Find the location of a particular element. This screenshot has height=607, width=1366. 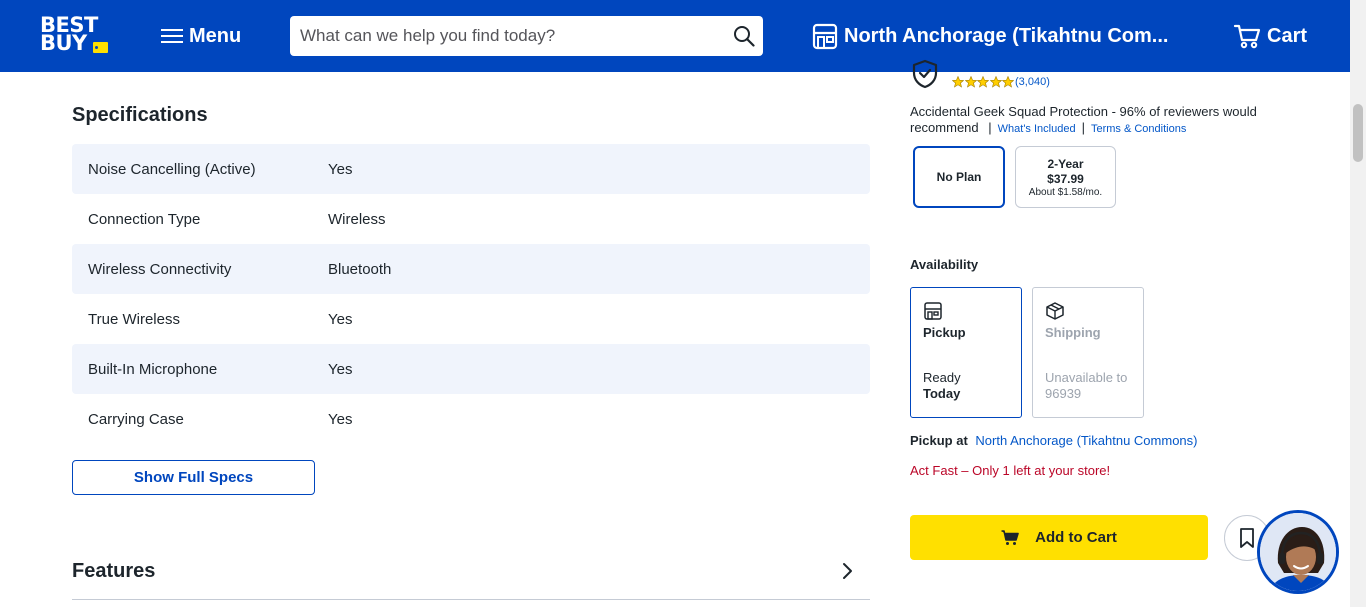

urgency-message: Act Fast – Only 1 left at your store! is located at coordinates (1010, 470).